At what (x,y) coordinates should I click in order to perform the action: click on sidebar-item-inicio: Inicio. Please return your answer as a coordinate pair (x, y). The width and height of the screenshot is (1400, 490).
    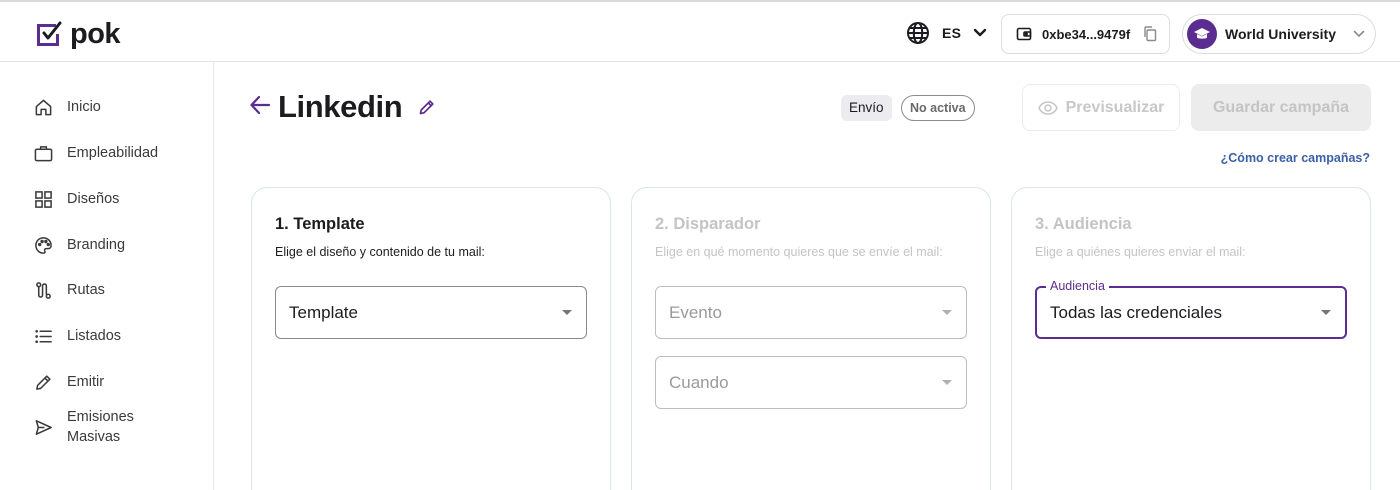
    Looking at the image, I should click on (67, 107).